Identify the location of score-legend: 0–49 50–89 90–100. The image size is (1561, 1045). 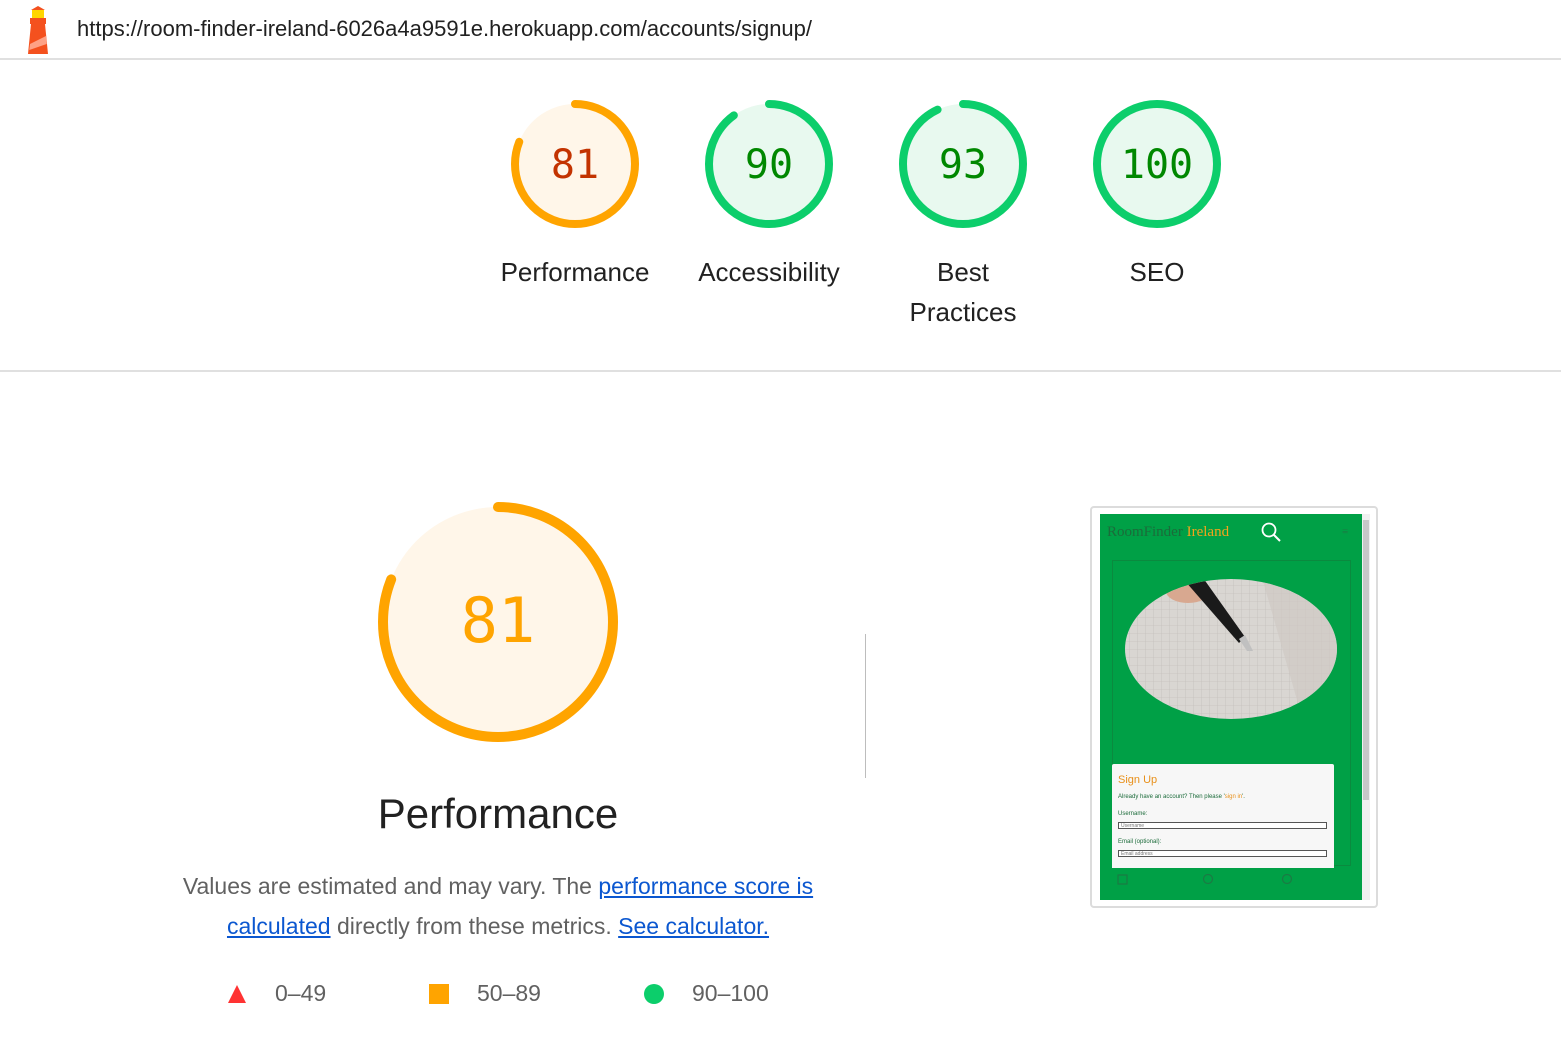
(500, 1000).